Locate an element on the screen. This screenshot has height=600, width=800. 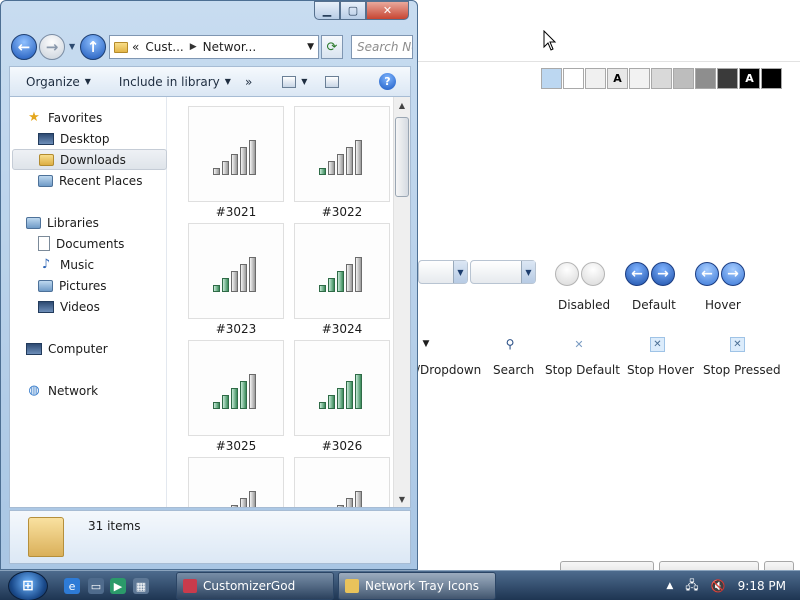
view-icon is located at coordinates (289, 81).